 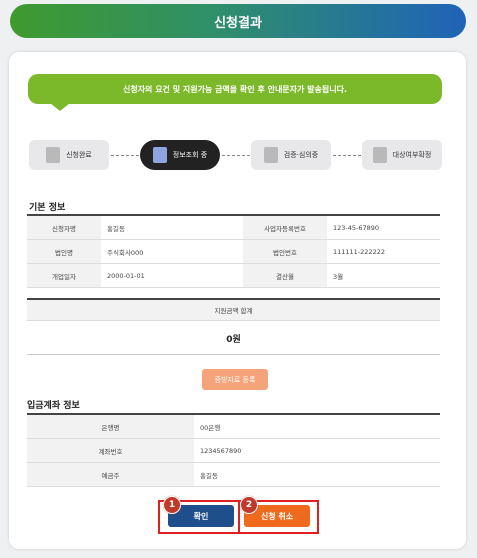 I want to click on table-row: 법인명 주식회사000 법인번호 111111-222222, so click(x=233, y=251).